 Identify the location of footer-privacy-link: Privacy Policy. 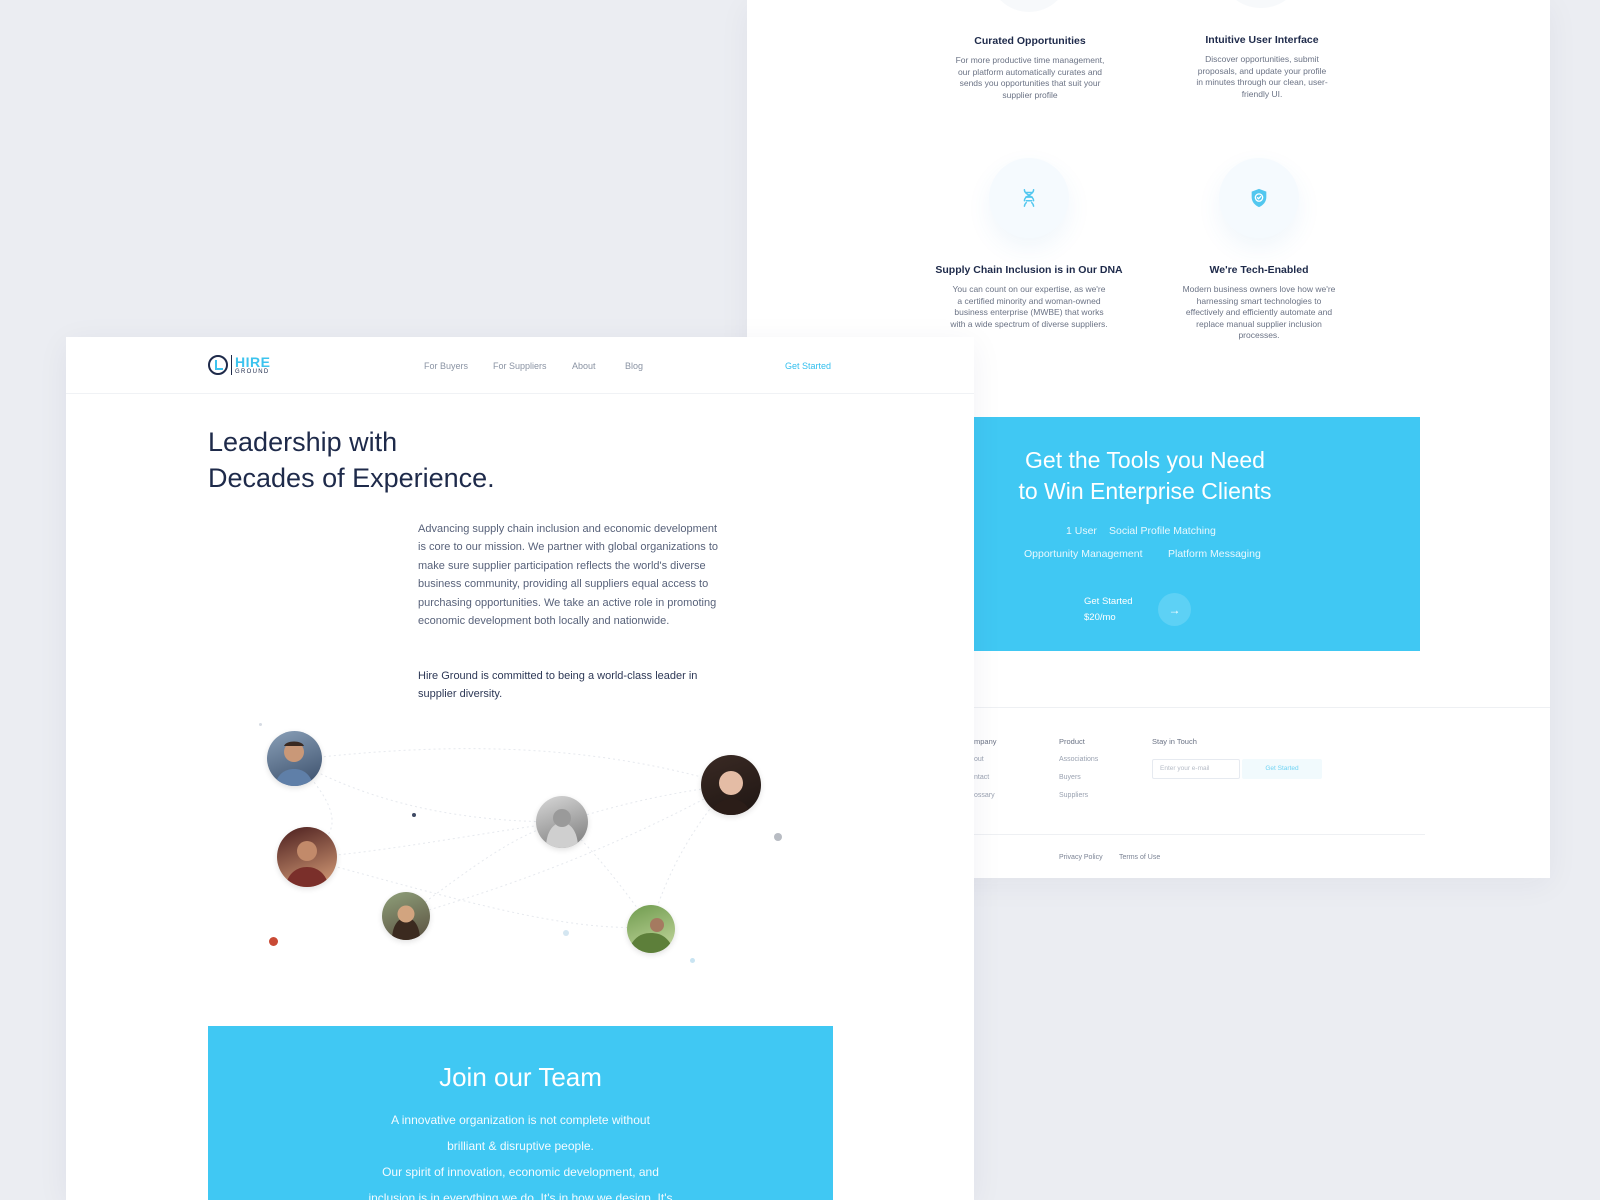
(1081, 857).